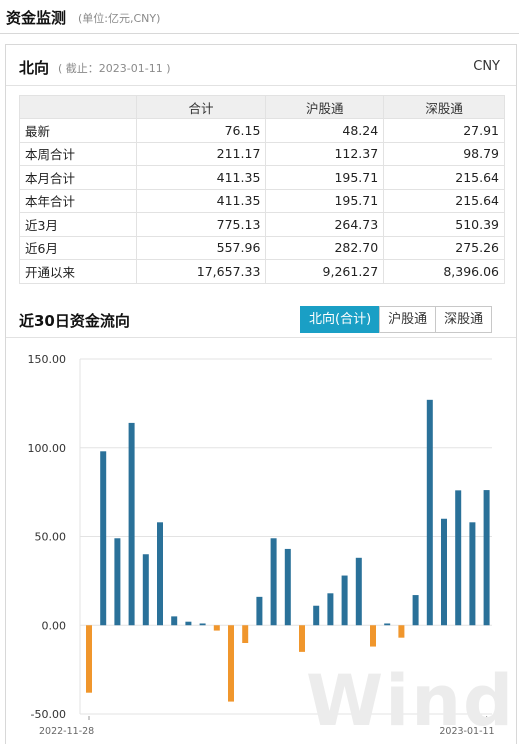 This screenshot has height=744, width=519. Describe the element at coordinates (51, 537) in the screenshot. I see `y-tick-label: 50.00` at that location.